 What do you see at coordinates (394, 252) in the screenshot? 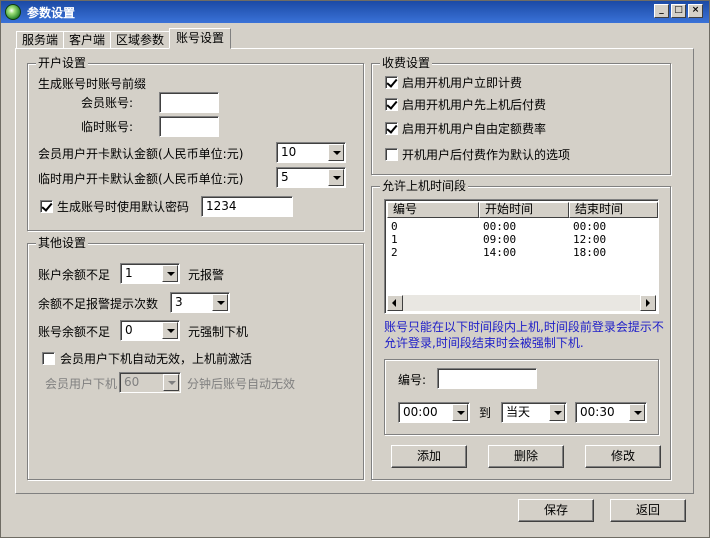
I see `cell-id: 2` at bounding box center [394, 252].